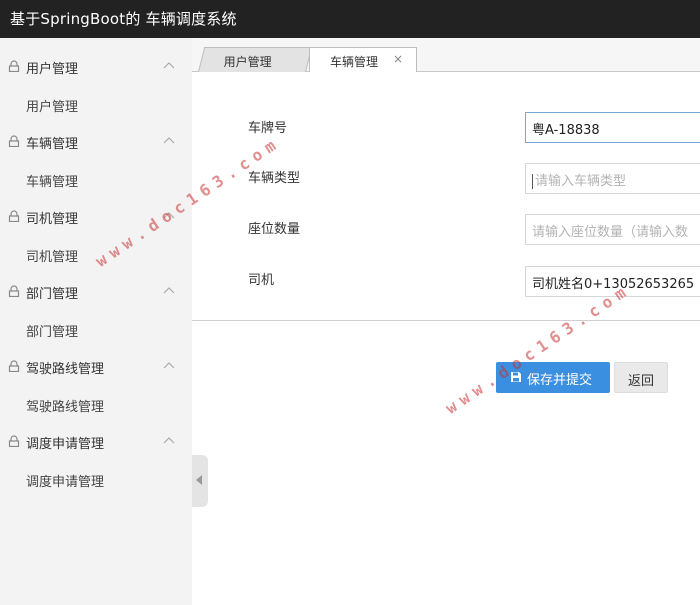 The image size is (700, 605). I want to click on vehicle-type-label: 车辆类型, so click(274, 178).